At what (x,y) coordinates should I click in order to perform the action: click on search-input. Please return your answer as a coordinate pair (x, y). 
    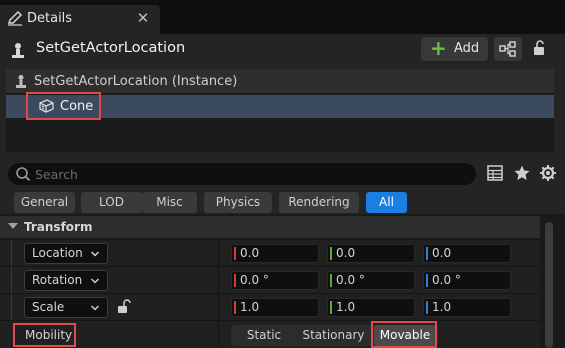
    Looking at the image, I should click on (250, 174).